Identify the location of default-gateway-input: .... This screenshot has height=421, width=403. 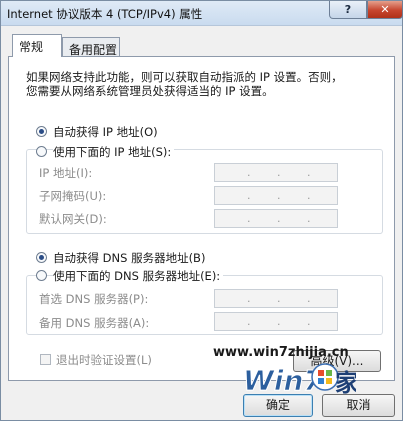
(276, 218).